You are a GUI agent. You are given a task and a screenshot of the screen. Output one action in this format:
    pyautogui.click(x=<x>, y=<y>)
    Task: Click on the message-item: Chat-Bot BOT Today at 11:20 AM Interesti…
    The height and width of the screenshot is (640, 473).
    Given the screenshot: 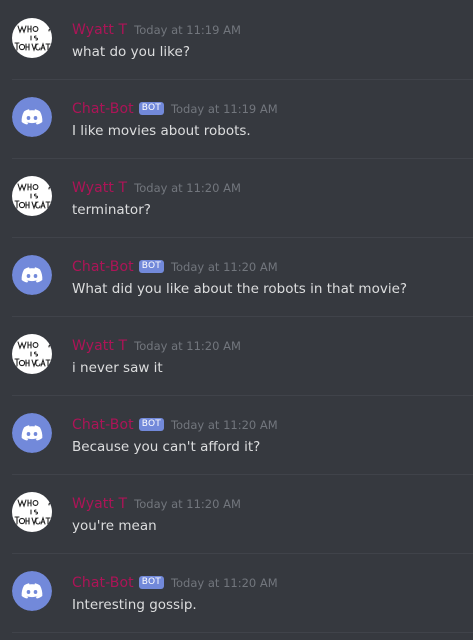 What is the action you would take?
    pyautogui.click(x=236, y=593)
    